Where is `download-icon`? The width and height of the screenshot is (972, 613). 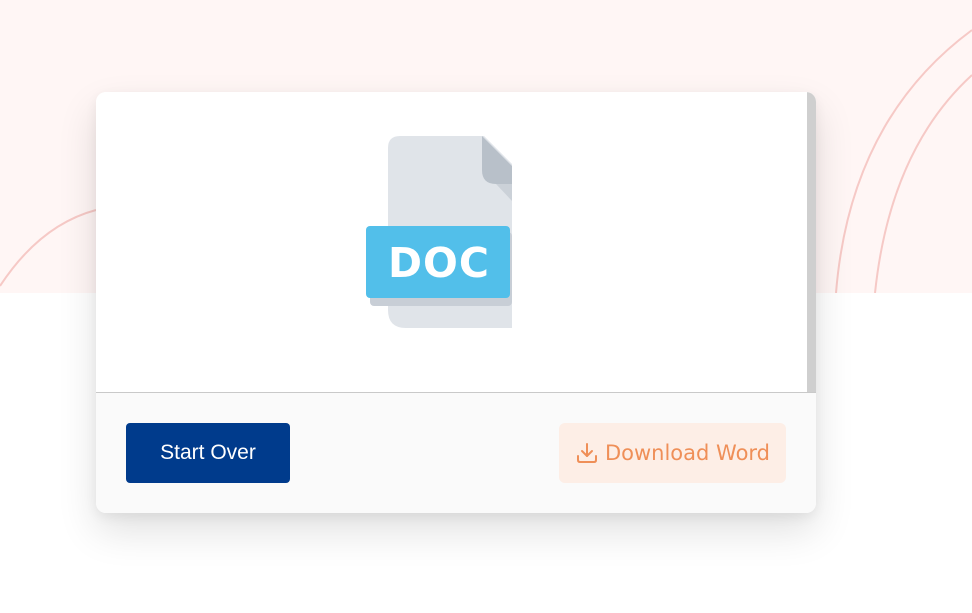
download-icon is located at coordinates (587, 453).